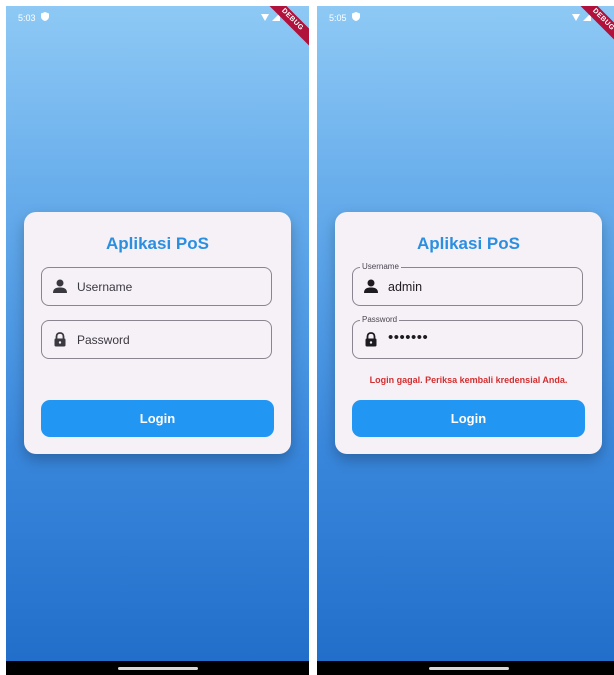  What do you see at coordinates (380, 320) in the screenshot?
I see `password-label: Password` at bounding box center [380, 320].